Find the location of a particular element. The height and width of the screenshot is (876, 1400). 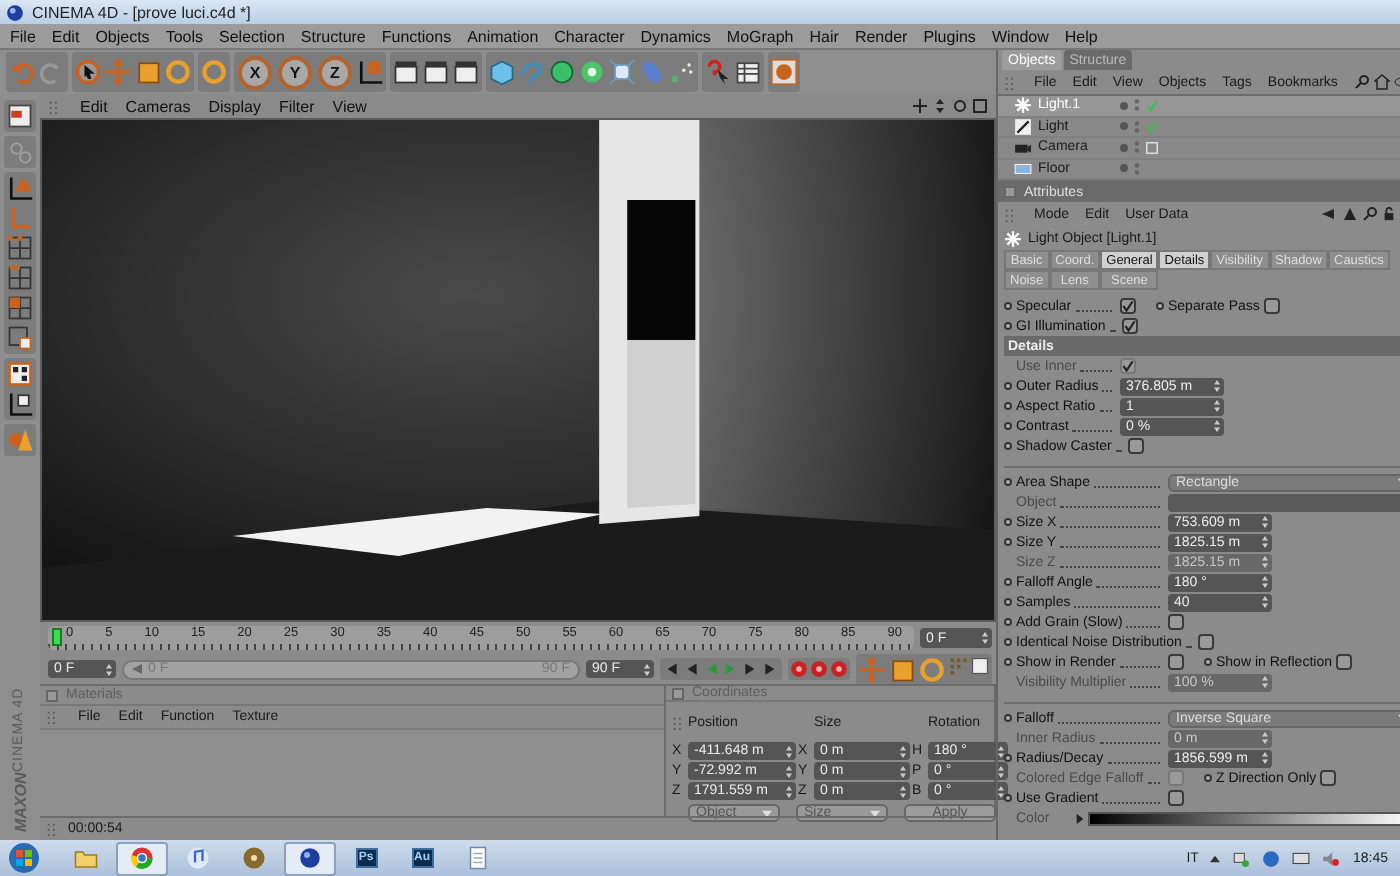

monitor-icon is located at coordinates (1301, 858).